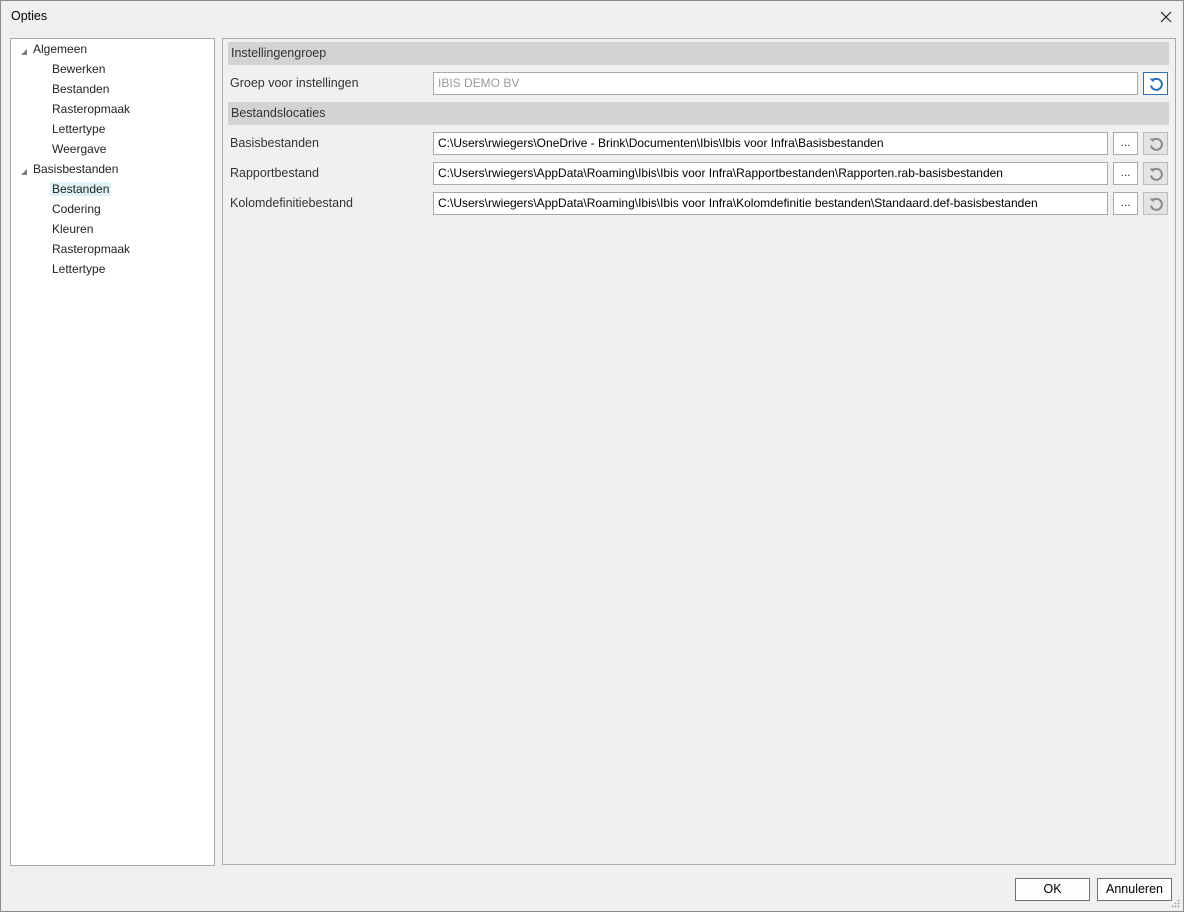  What do you see at coordinates (785, 83) in the screenshot?
I see `settings-group-field: IBIS DEMO BV` at bounding box center [785, 83].